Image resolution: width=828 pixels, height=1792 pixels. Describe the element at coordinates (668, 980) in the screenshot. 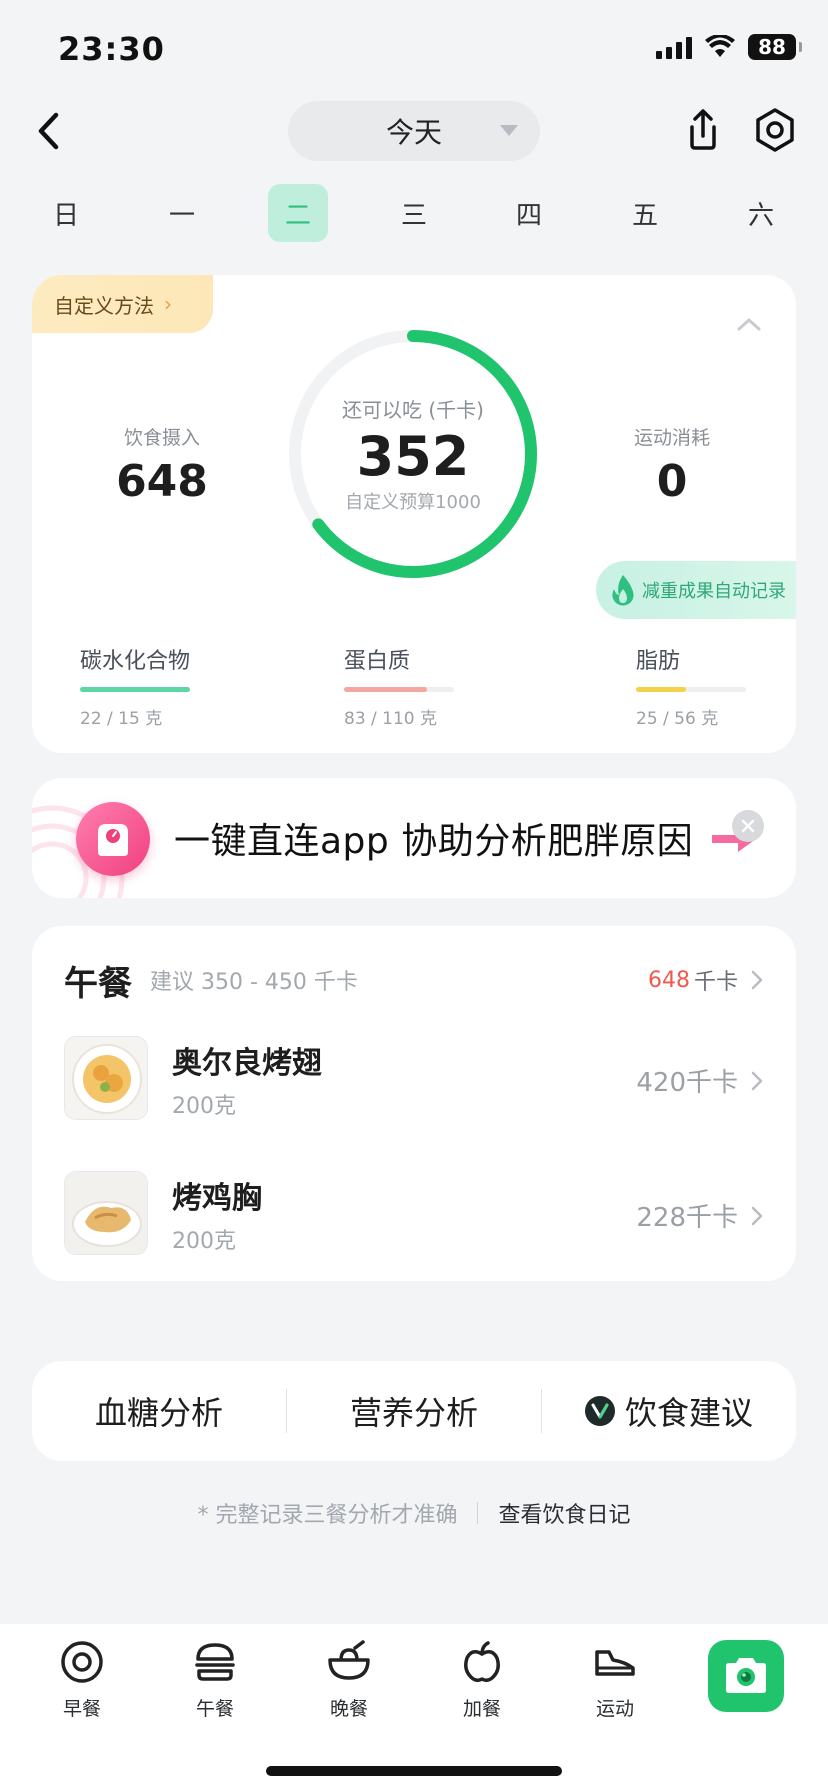

I see `meal-total-value: 648` at that location.